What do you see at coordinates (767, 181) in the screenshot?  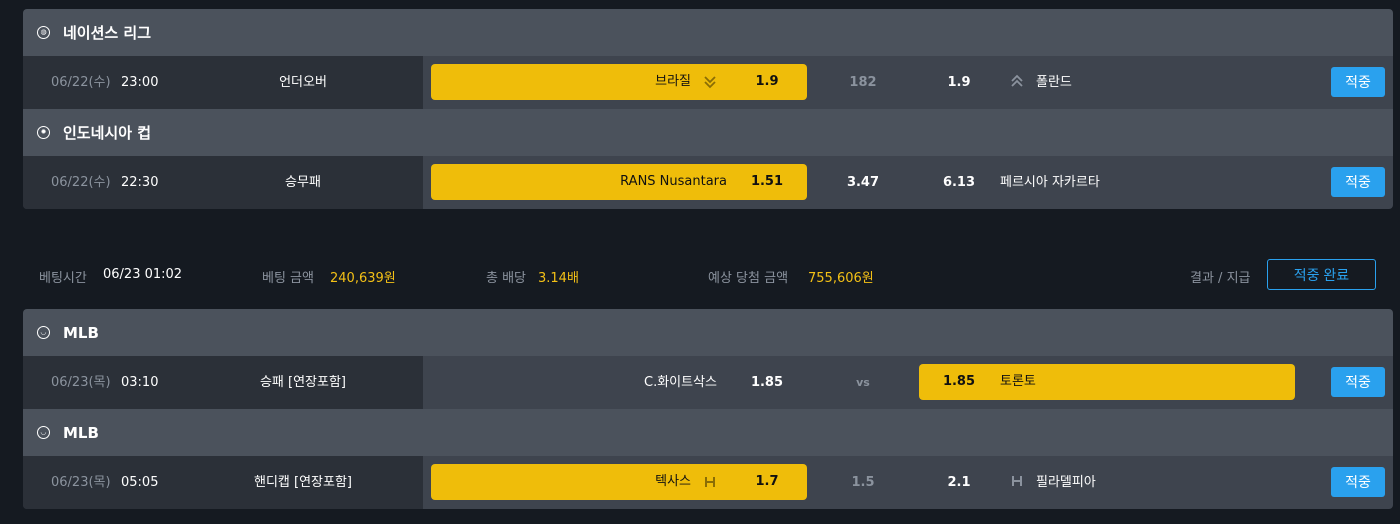 I see `home-odd: 1.51` at bounding box center [767, 181].